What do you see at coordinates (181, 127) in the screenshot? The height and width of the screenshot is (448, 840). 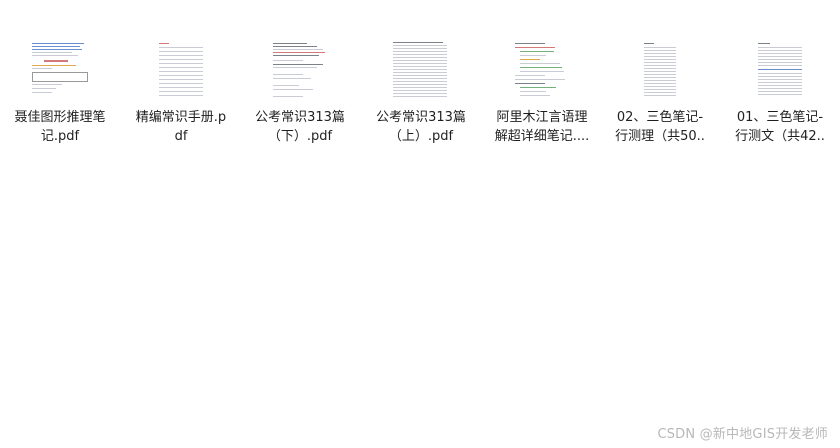 I see `file-name: 精编常识手册.p df` at bounding box center [181, 127].